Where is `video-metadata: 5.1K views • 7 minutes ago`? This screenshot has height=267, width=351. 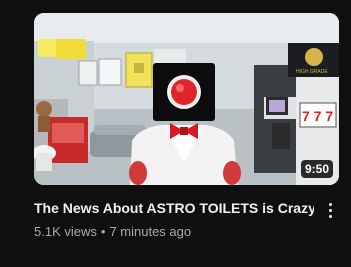 video-metadata: 5.1K views • 7 minutes ago is located at coordinates (112, 232).